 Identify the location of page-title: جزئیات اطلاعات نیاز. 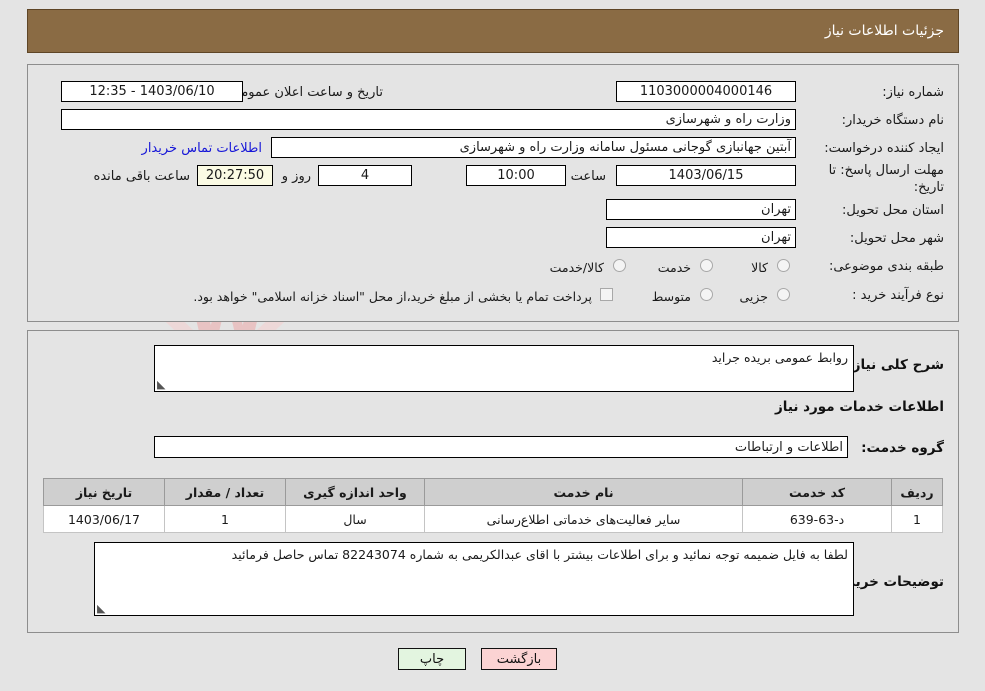
(884, 31).